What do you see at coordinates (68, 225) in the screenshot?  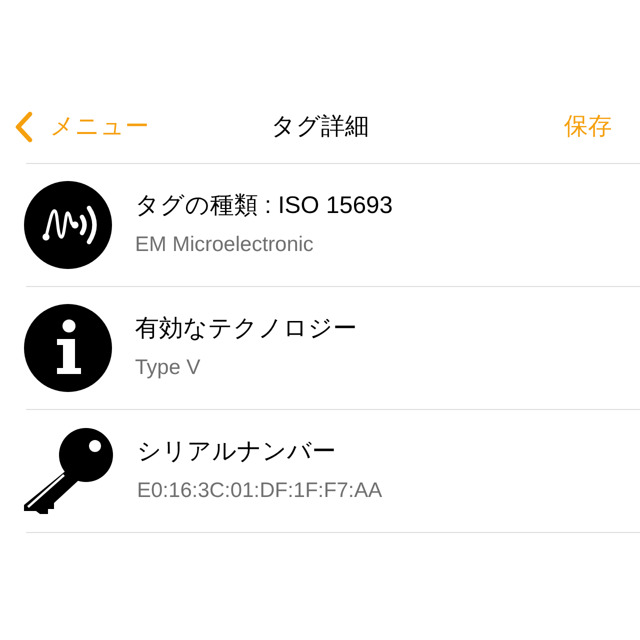 I see `nfc-signal-icon` at bounding box center [68, 225].